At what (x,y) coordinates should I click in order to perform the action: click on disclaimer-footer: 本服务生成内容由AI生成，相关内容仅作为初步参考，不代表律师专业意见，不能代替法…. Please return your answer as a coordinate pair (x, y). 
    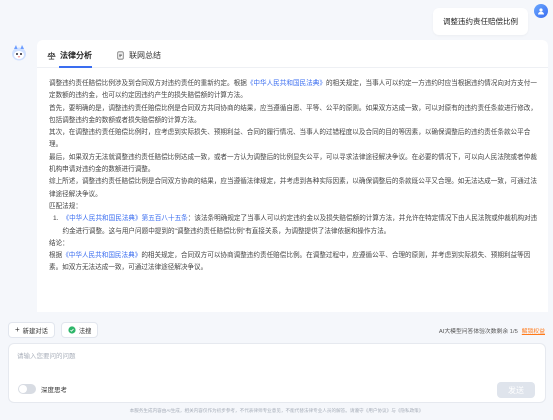
    Looking at the image, I should click on (276, 411).